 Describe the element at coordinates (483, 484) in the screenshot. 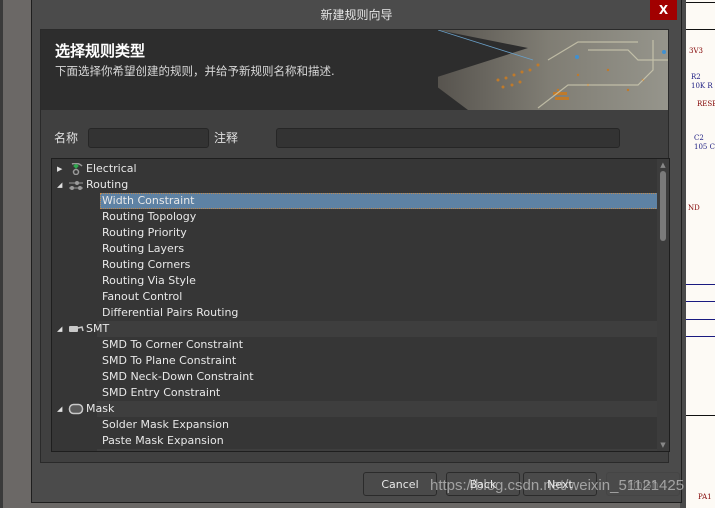

I see `back-button: Back` at that location.